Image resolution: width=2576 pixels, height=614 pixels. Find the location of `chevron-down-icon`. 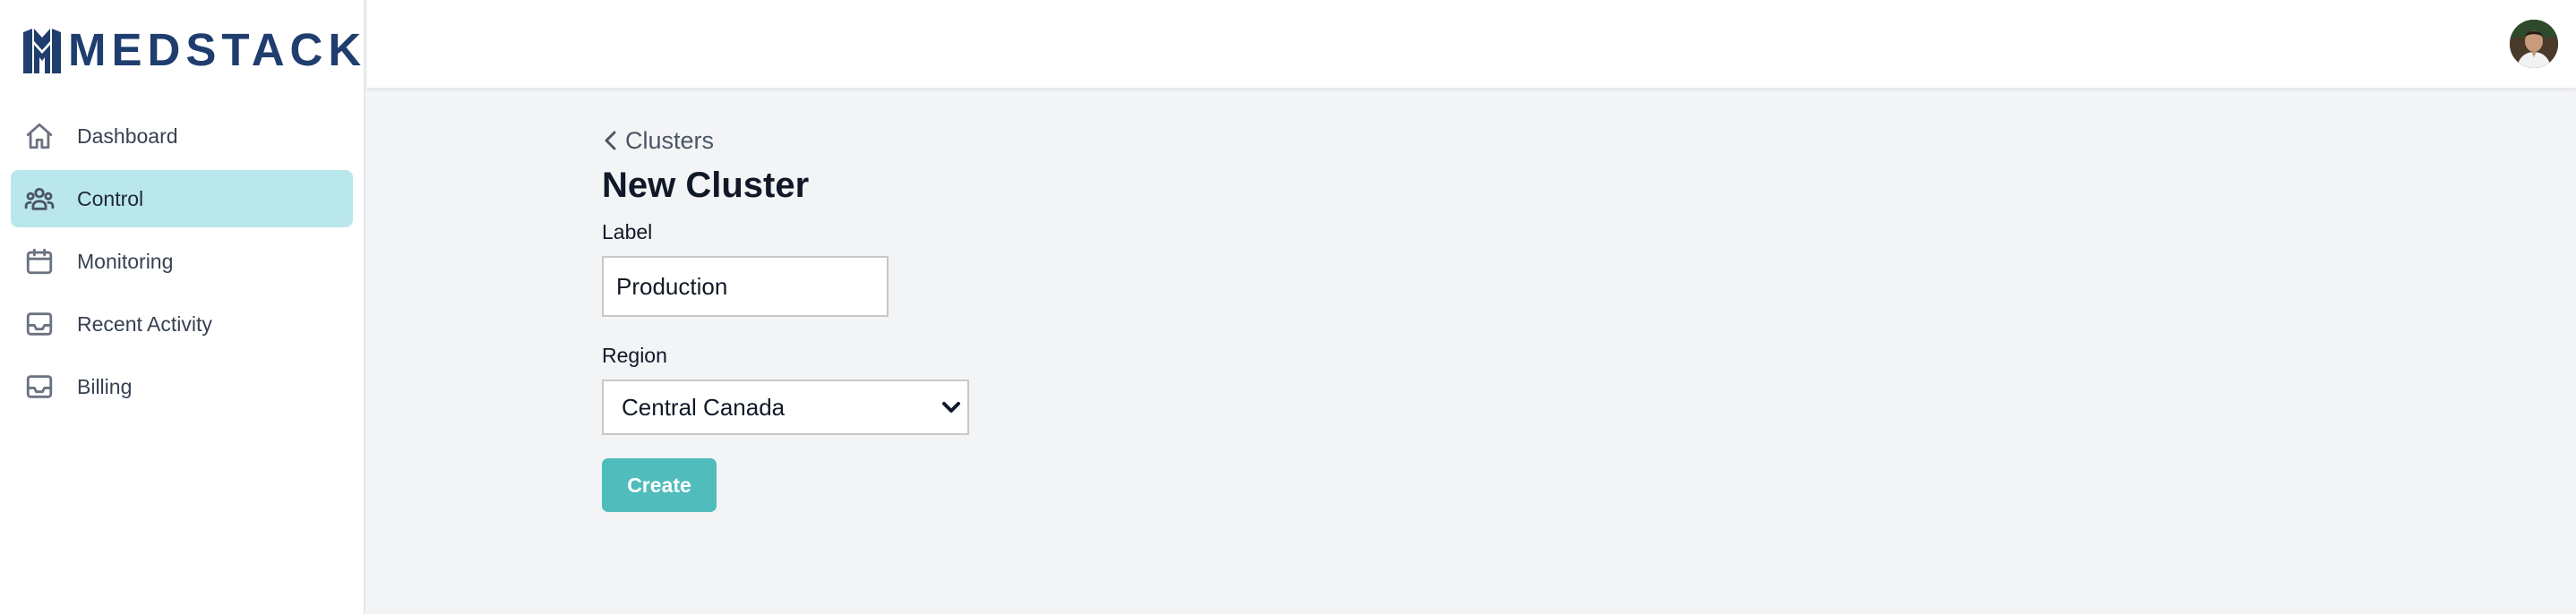

chevron-down-icon is located at coordinates (951, 407).